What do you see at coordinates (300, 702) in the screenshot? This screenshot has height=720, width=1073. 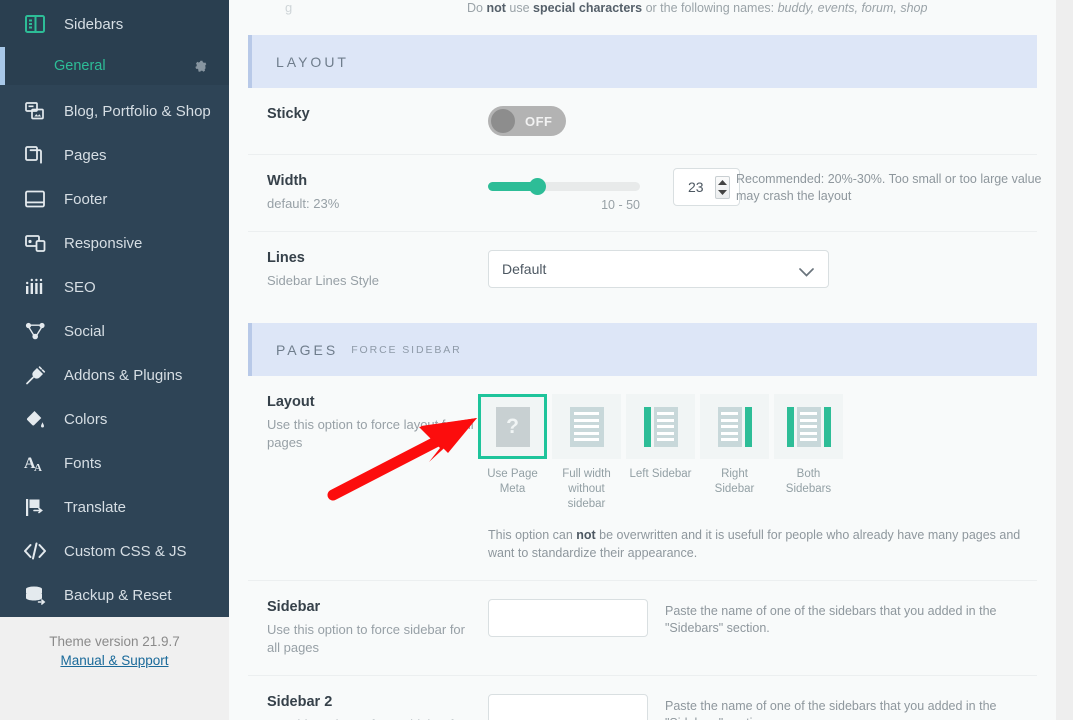 I see `sidebar2-field-label: Sidebar 2` at bounding box center [300, 702].